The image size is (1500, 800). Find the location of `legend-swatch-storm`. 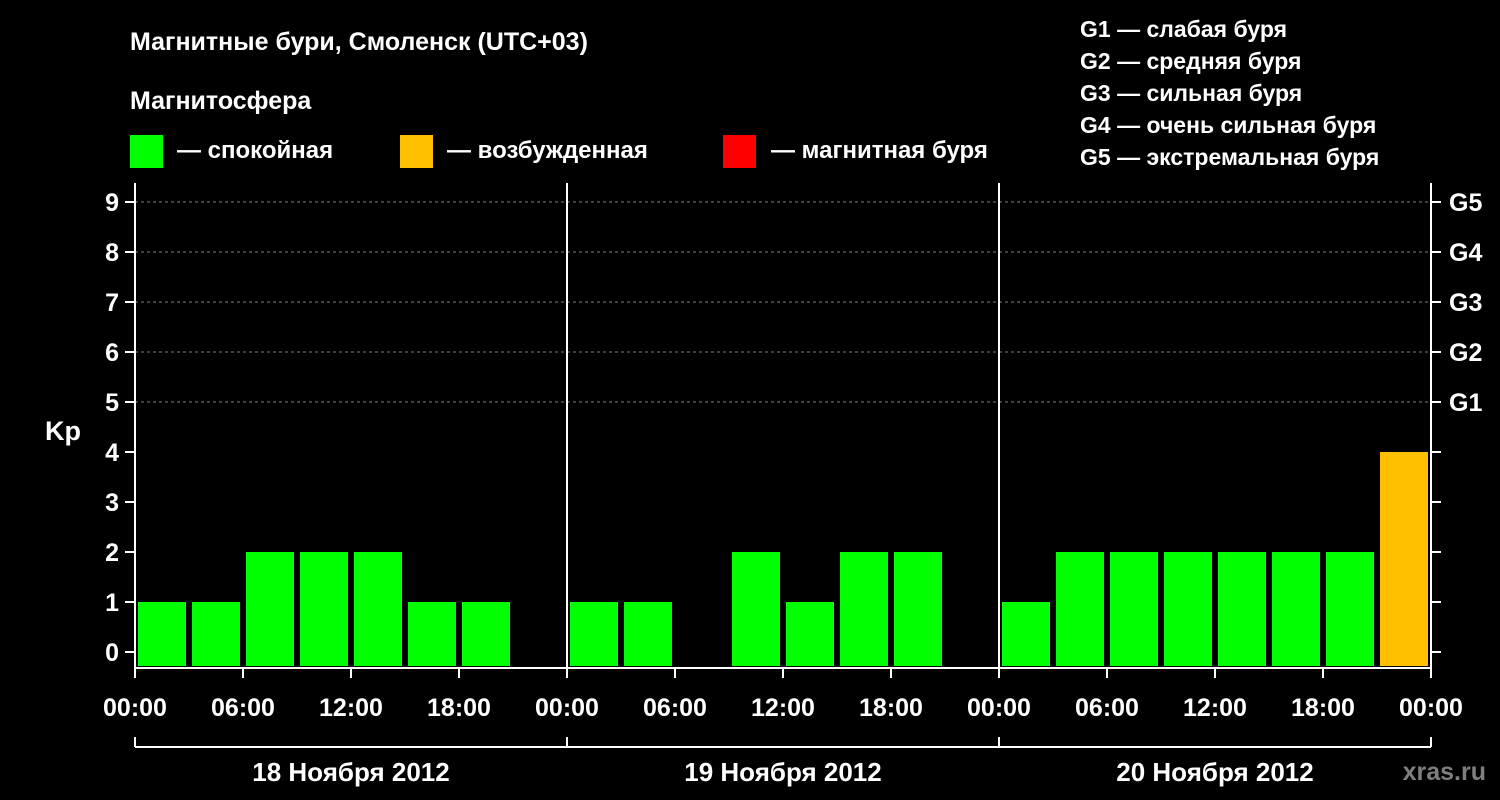

legend-swatch-storm is located at coordinates (739, 151).